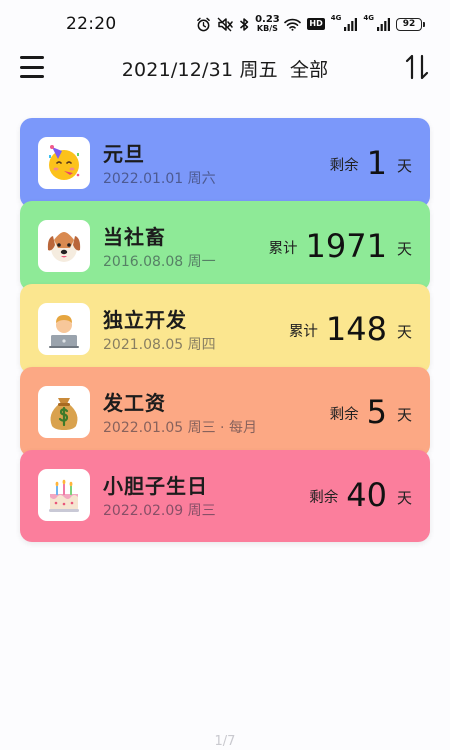  What do you see at coordinates (159, 345) in the screenshot?
I see `card-date: 2021.08.05 周四` at bounding box center [159, 345].